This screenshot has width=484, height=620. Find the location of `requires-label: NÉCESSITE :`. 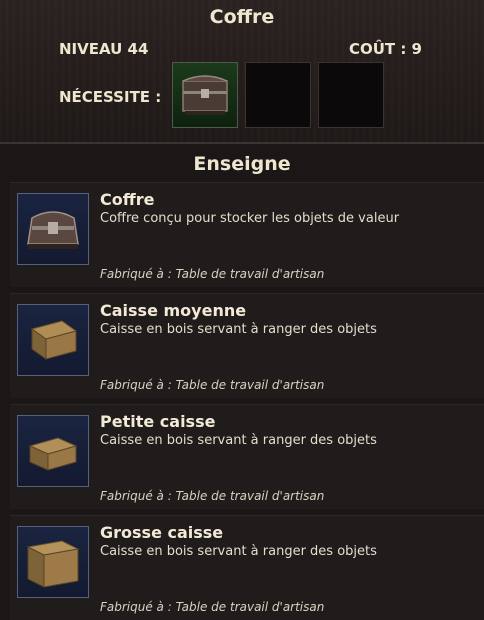

requires-label: NÉCESSITE : is located at coordinates (110, 97).